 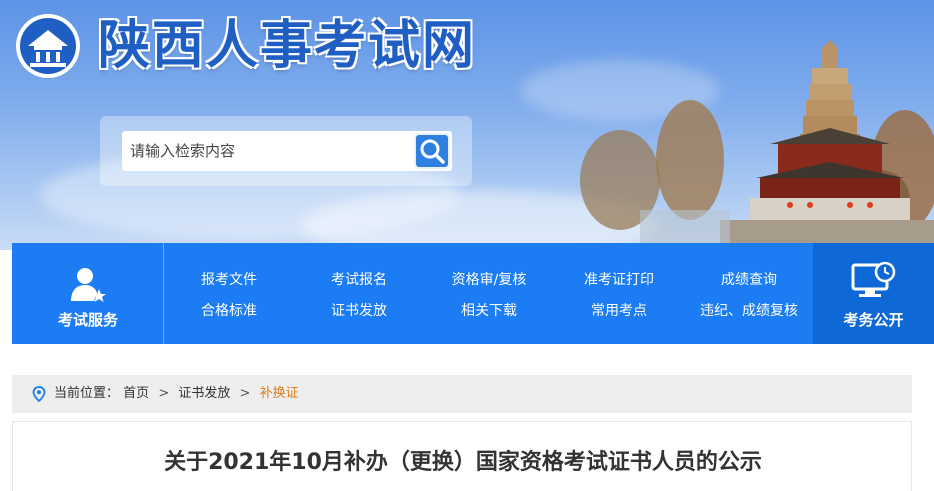 I want to click on exam-affairs-section: 考务公开, so click(x=873, y=293).